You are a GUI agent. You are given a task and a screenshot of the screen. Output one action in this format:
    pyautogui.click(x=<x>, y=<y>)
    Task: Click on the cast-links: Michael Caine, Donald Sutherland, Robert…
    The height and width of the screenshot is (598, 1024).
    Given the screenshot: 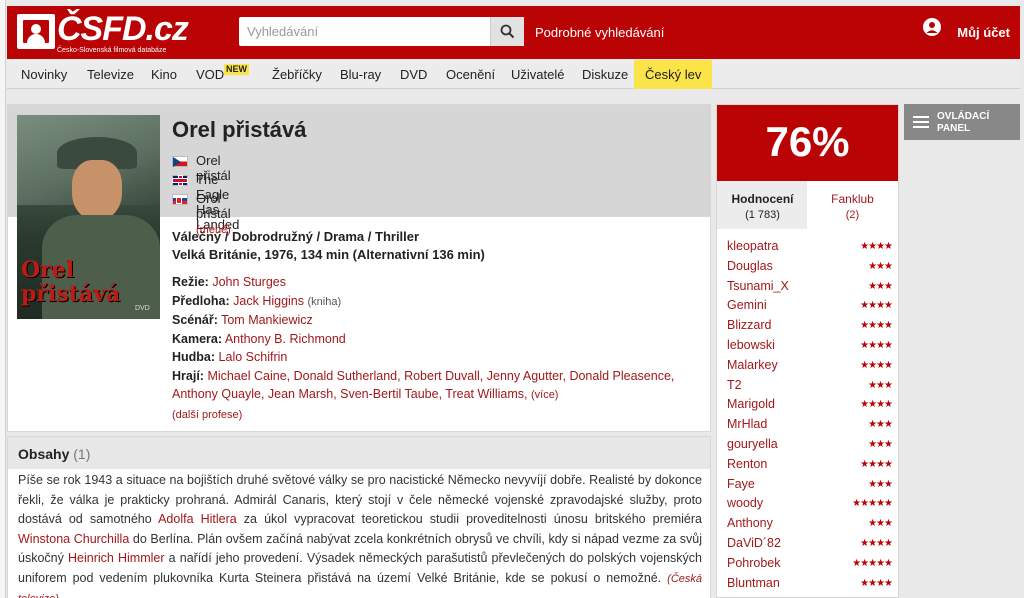 What is the action you would take?
    pyautogui.click(x=440, y=376)
    